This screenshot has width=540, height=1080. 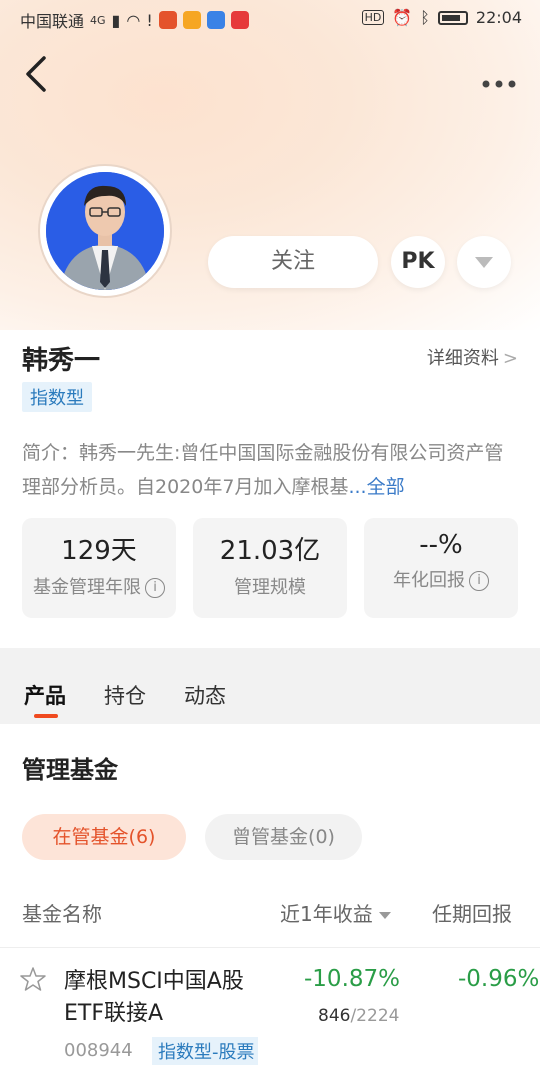 What do you see at coordinates (270, 691) in the screenshot?
I see `tab-bar: 产品 持仓 动态` at bounding box center [270, 691].